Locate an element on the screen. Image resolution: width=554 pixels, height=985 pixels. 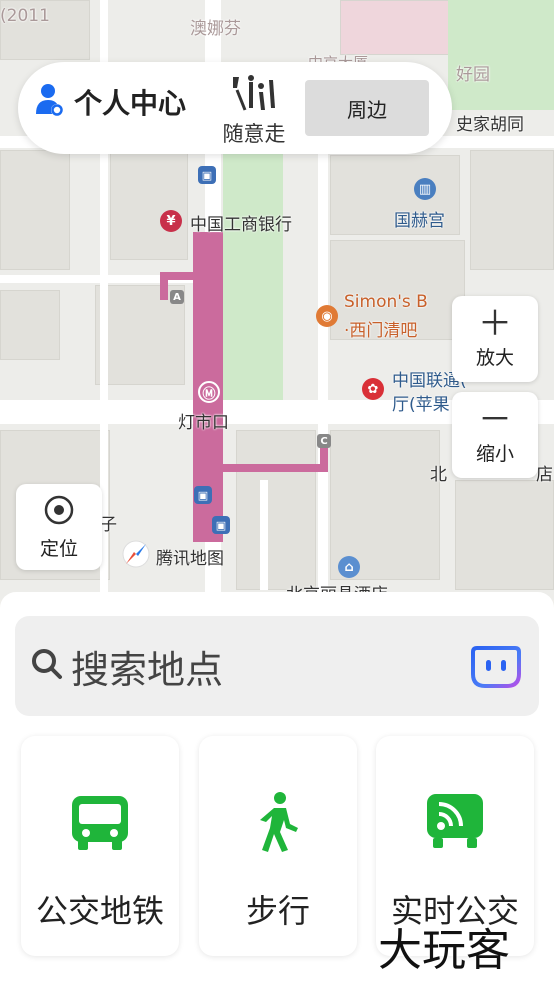
metro-exit-a: A is located at coordinates (177, 297).